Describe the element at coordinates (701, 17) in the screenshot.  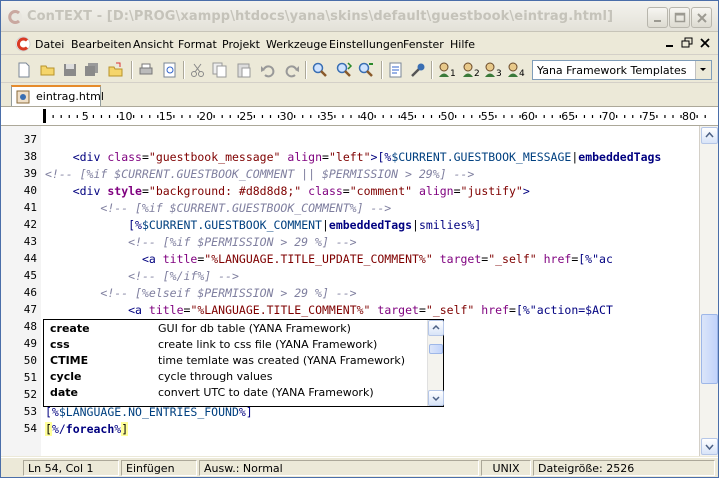
I see `close-button` at that location.